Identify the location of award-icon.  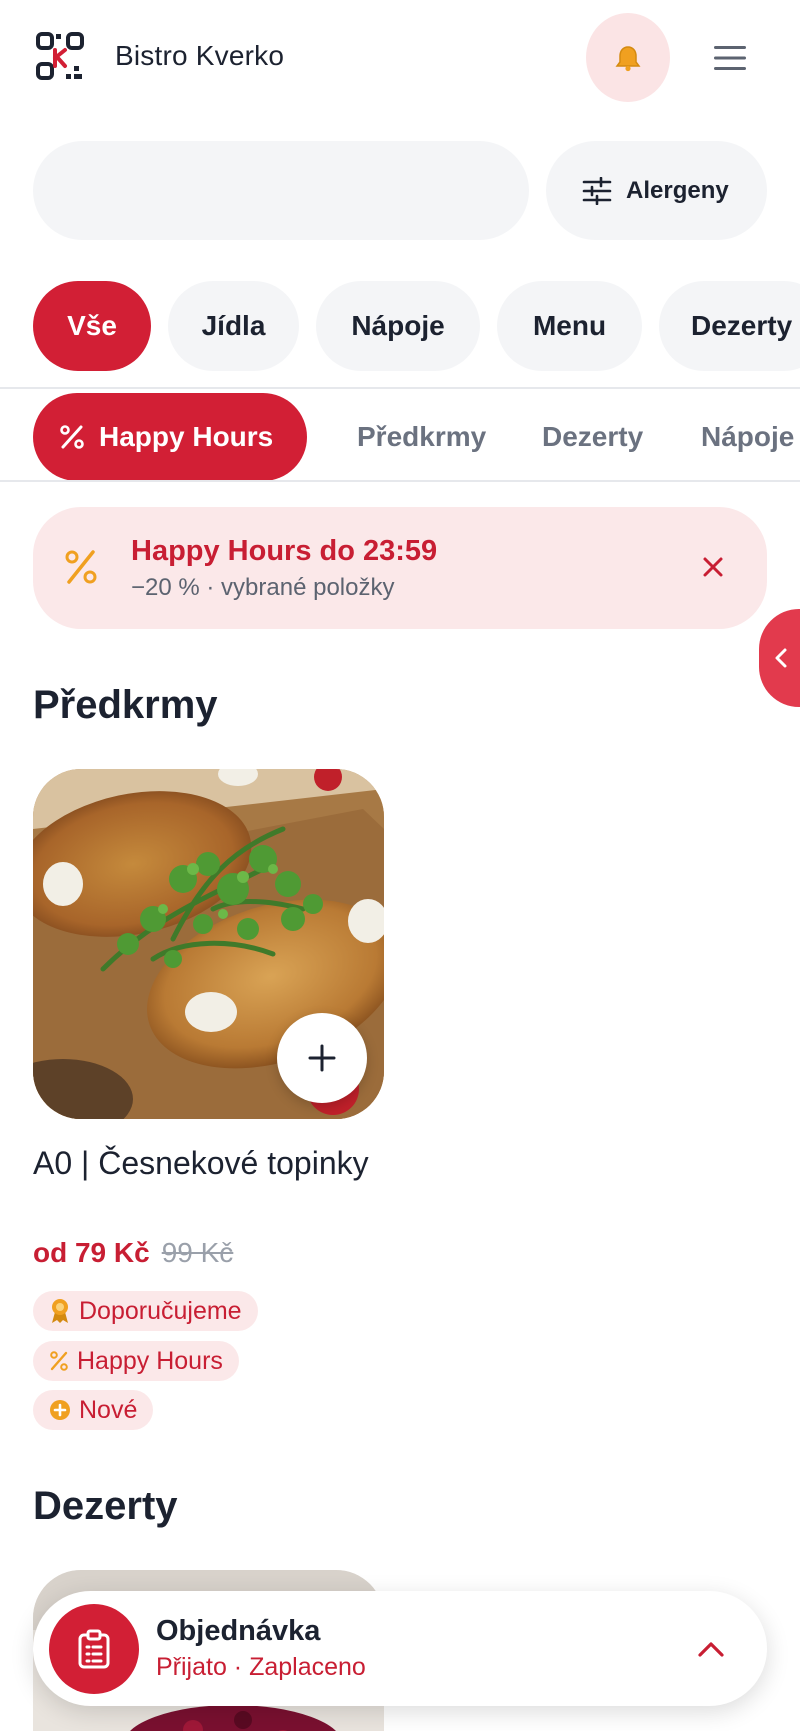
(60, 1311).